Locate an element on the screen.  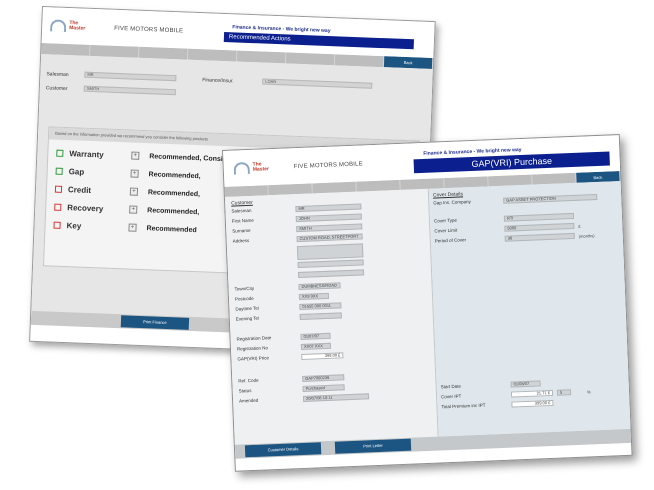
surname-label: Surname is located at coordinates (241, 230).